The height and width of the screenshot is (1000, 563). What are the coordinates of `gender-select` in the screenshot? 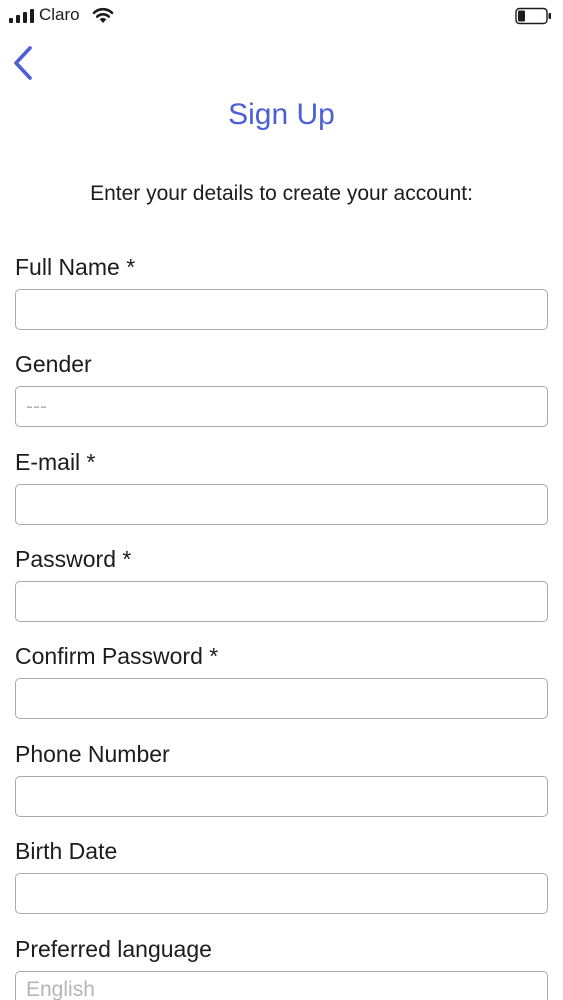 It's located at (281, 406).